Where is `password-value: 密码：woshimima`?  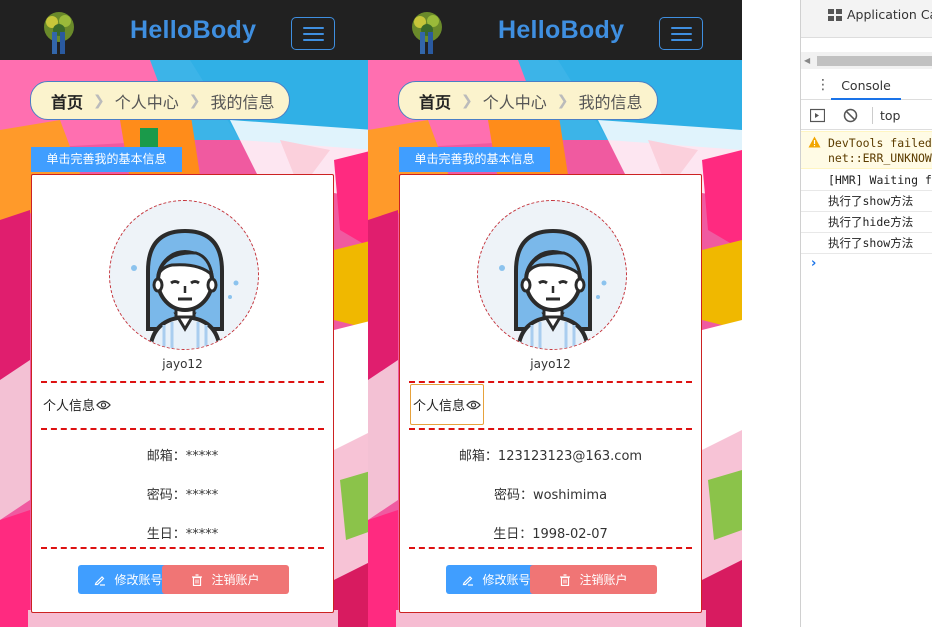
password-value: 密码：woshimima is located at coordinates (550, 495).